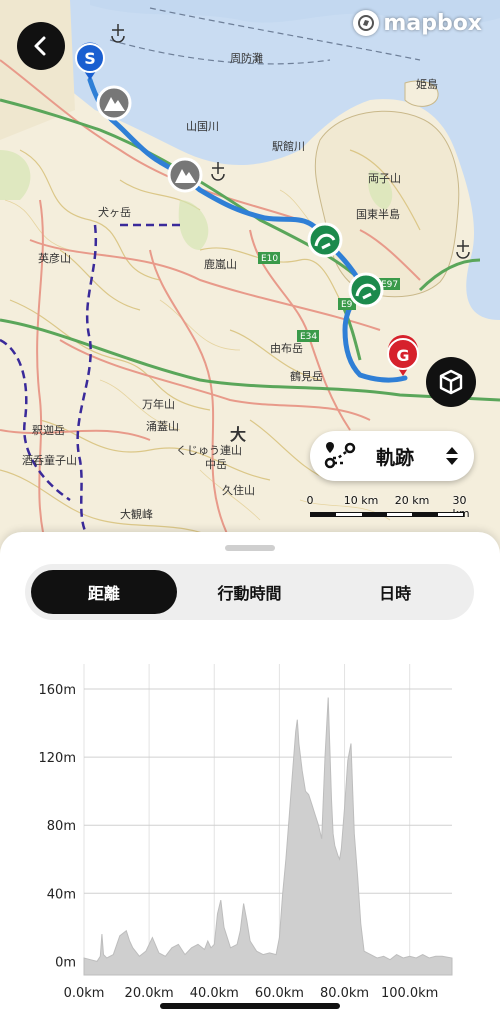 The image size is (500, 1024). I want to click on svg-text: 両子山, so click(384, 178).